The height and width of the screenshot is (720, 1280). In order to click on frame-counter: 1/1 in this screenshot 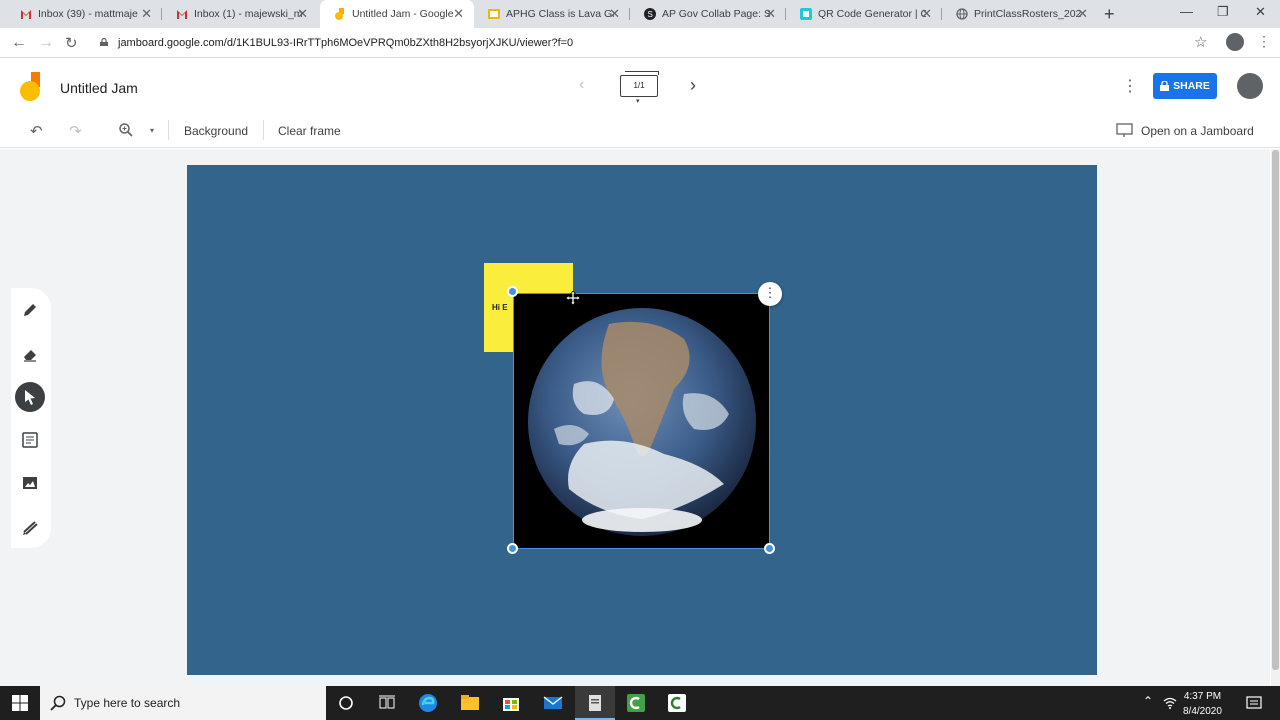, I will do `click(639, 85)`.